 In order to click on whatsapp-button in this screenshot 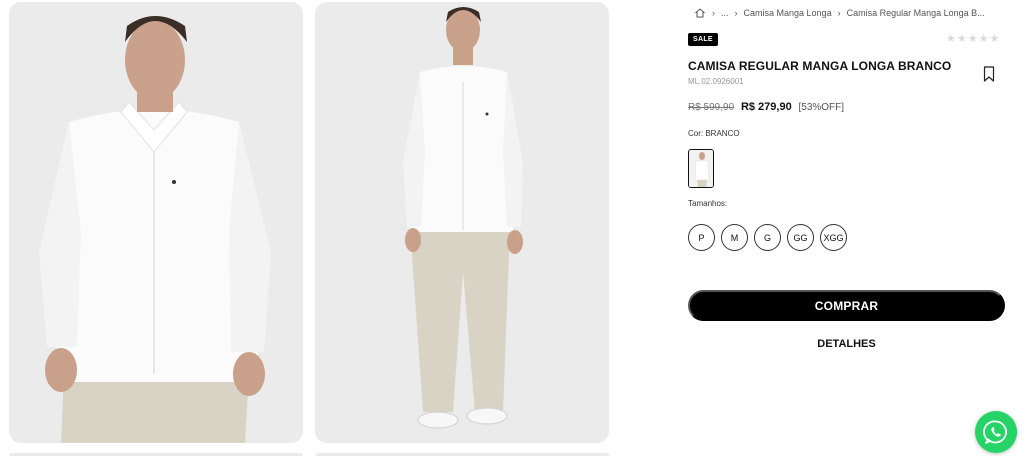, I will do `click(996, 432)`.